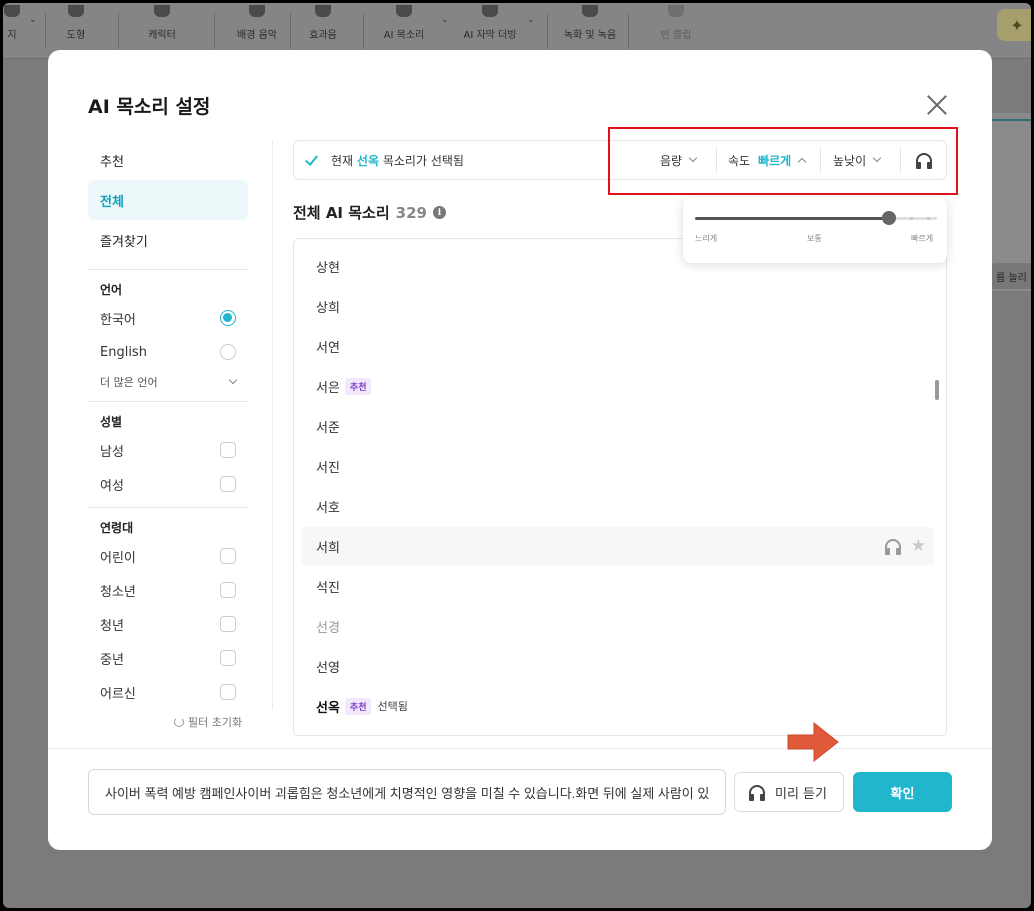 The width and height of the screenshot is (1034, 911). I want to click on modal-title: AI 목소리 설정, so click(149, 107).